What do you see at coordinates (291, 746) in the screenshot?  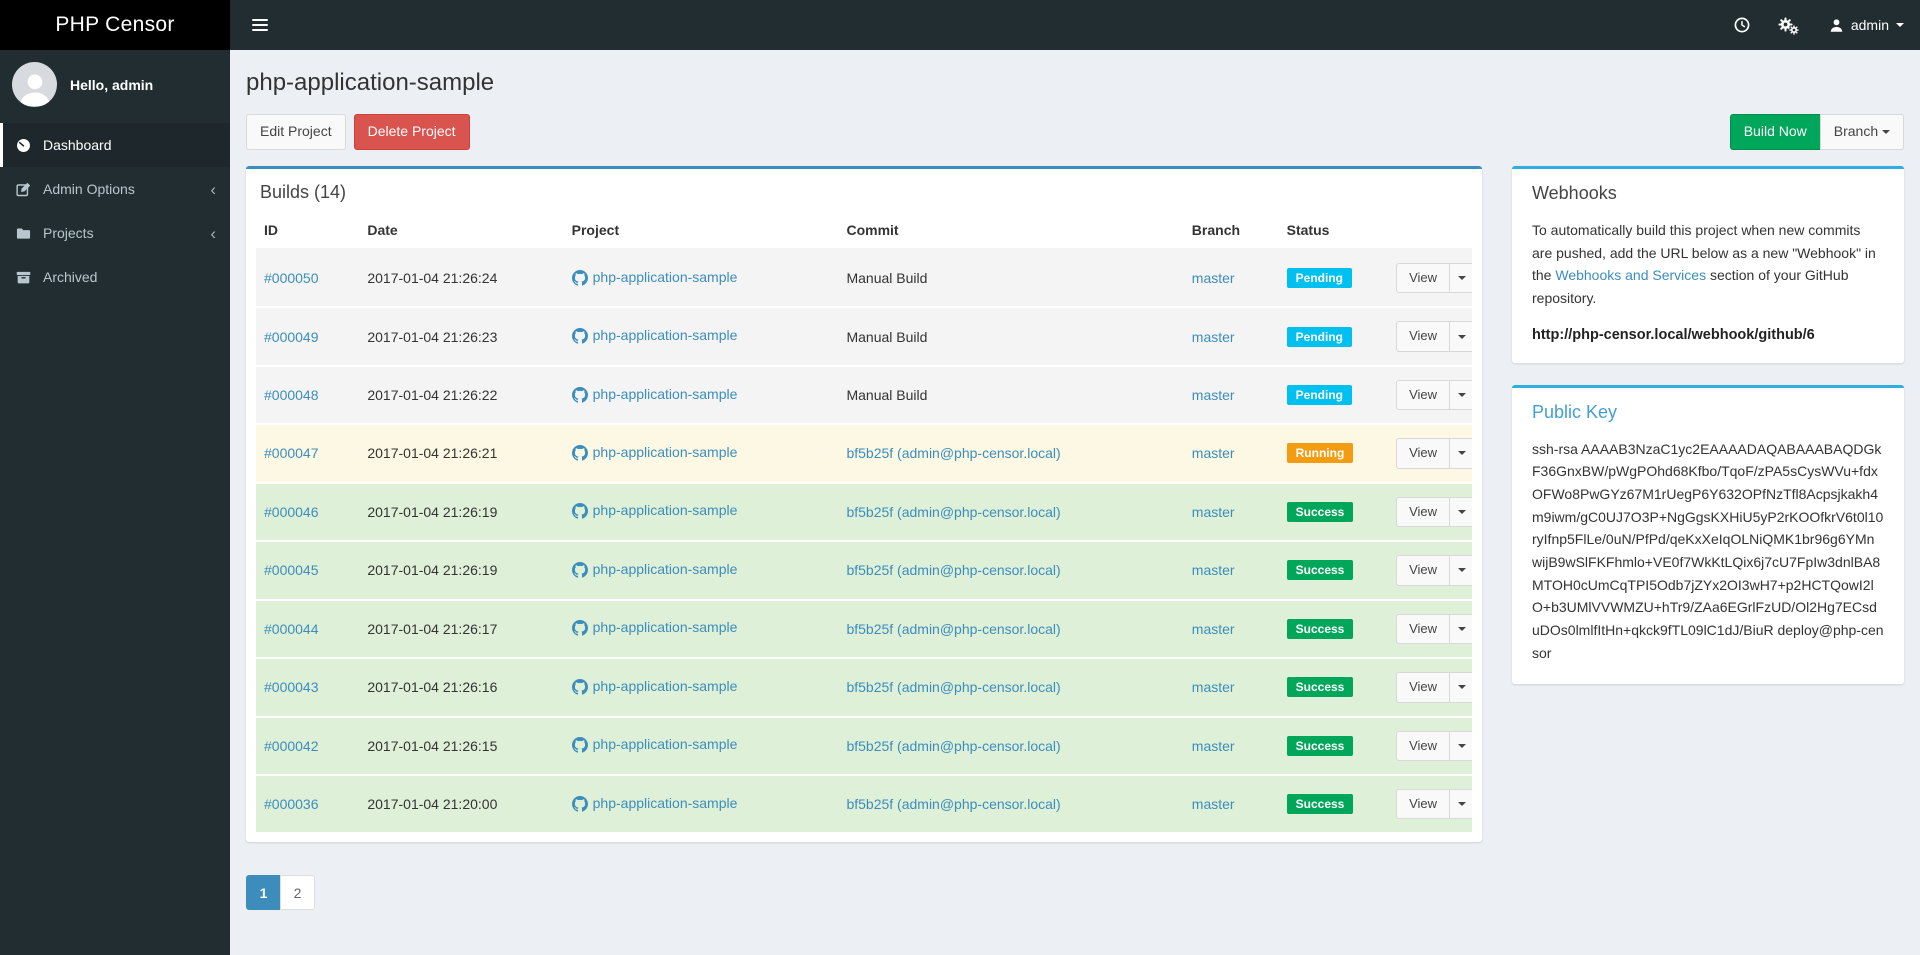 I see `build-id-link: #000042` at bounding box center [291, 746].